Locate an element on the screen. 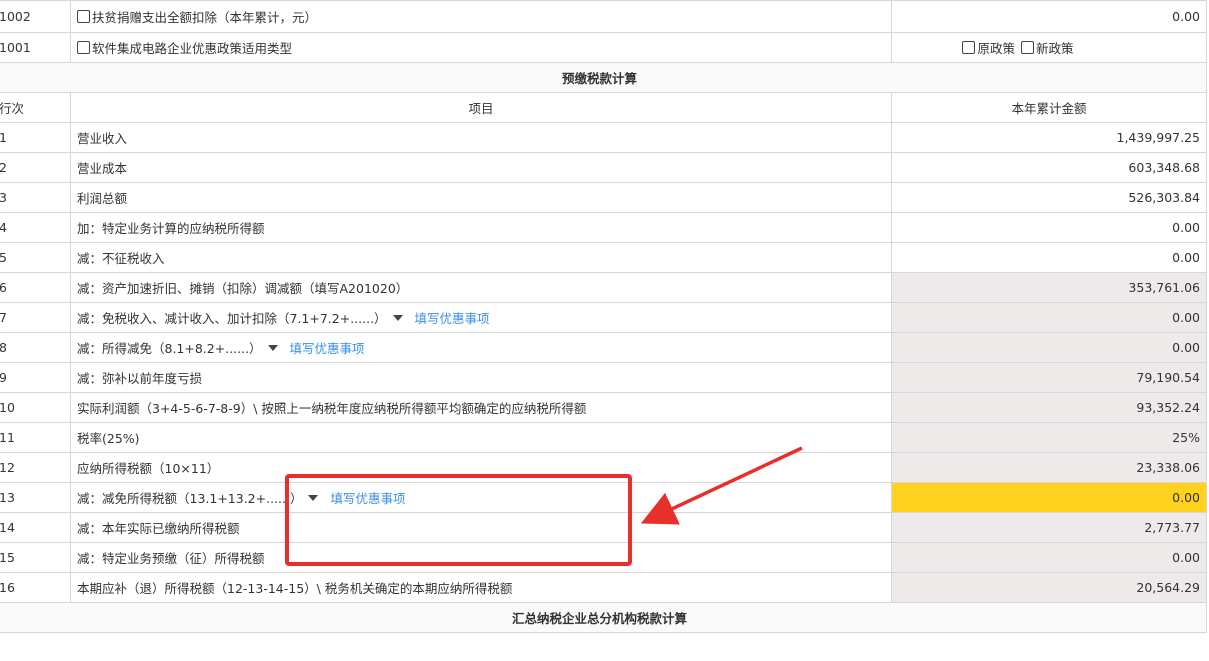 This screenshot has height=661, width=1209. table-row: 15 减：特定业务预缴（征）所得税额 0.00 is located at coordinates (603, 557).